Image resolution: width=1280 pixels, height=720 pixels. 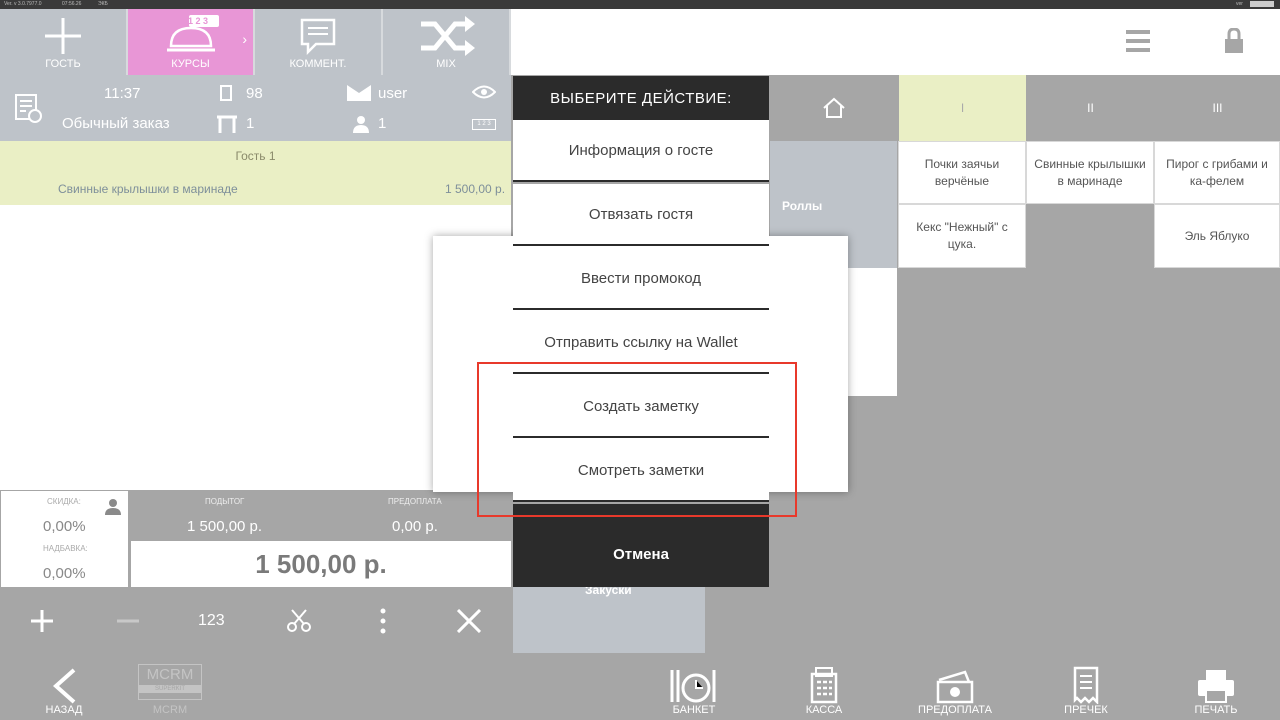 What do you see at coordinates (190, 64) in the screenshot?
I see `courses-button-label: КУРСЫ` at bounding box center [190, 64].